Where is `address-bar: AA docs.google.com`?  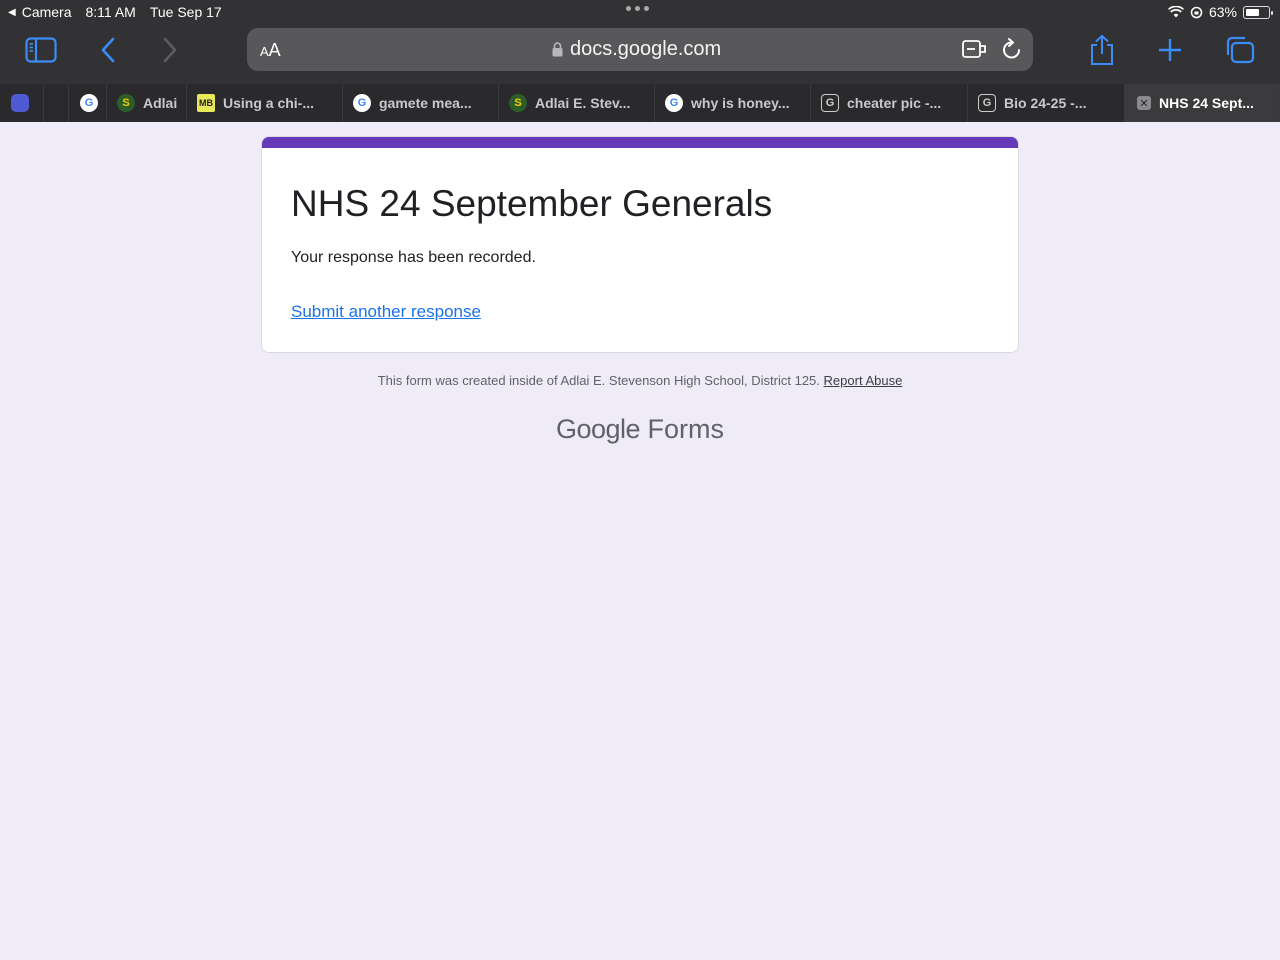
address-bar: AA docs.google.com is located at coordinates (640, 49).